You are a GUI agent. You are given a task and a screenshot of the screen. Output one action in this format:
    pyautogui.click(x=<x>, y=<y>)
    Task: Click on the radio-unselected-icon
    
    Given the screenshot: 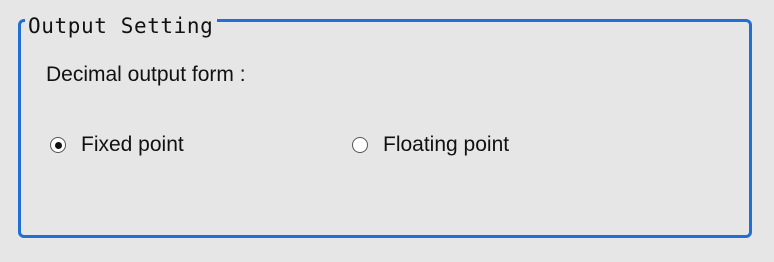 What is the action you would take?
    pyautogui.click(x=360, y=145)
    